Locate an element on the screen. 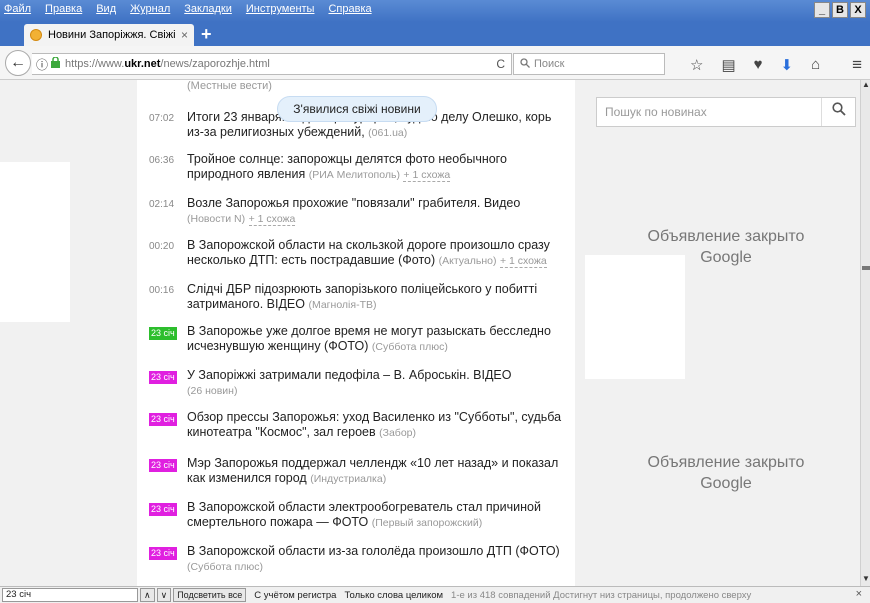 This screenshot has height=603, width=870. news-search-button is located at coordinates (838, 112).